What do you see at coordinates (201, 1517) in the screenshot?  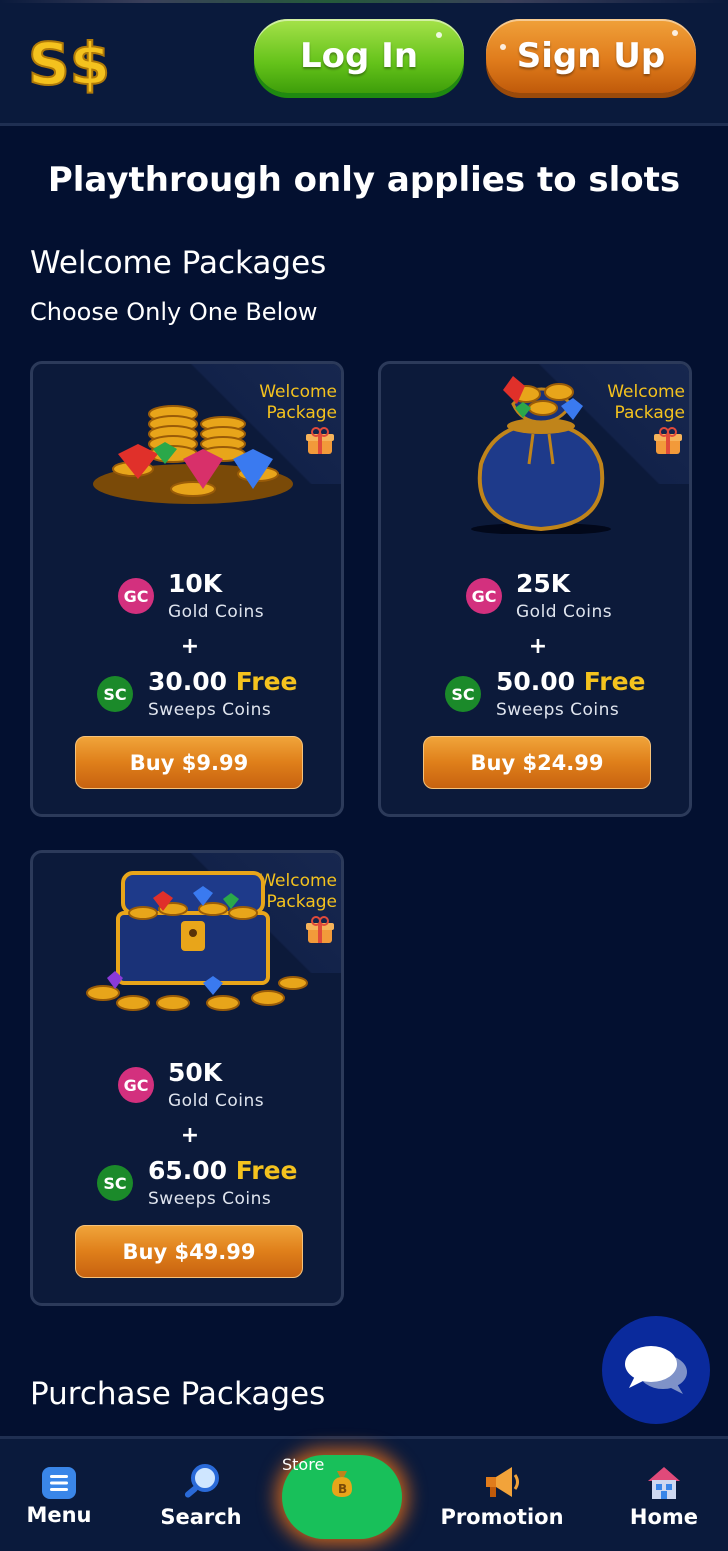 I see `nav-search-label: Search` at bounding box center [201, 1517].